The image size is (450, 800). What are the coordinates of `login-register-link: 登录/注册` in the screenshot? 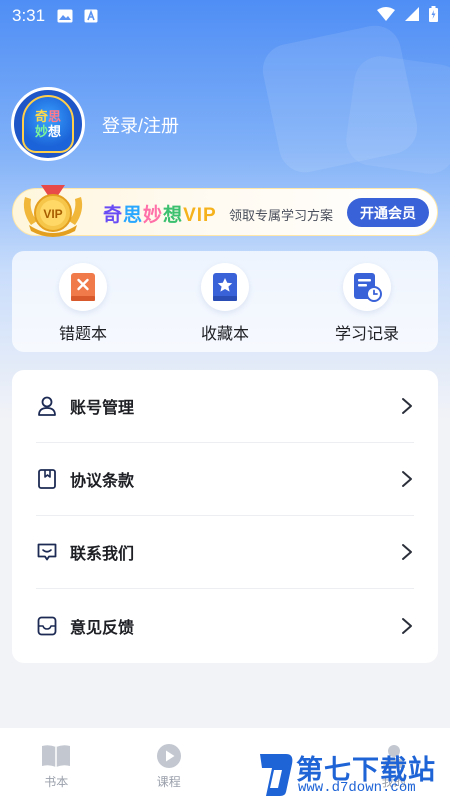 It's located at (140, 125).